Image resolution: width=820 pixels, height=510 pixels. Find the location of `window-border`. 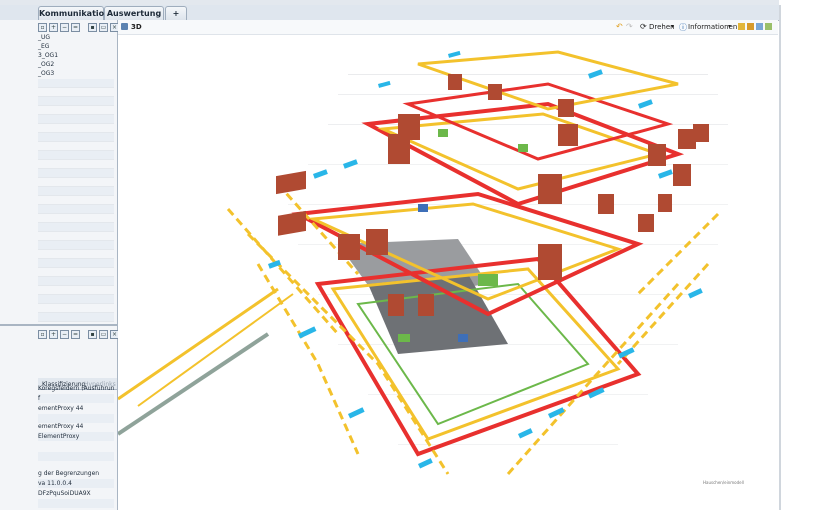

window-border is located at coordinates (780, 257).